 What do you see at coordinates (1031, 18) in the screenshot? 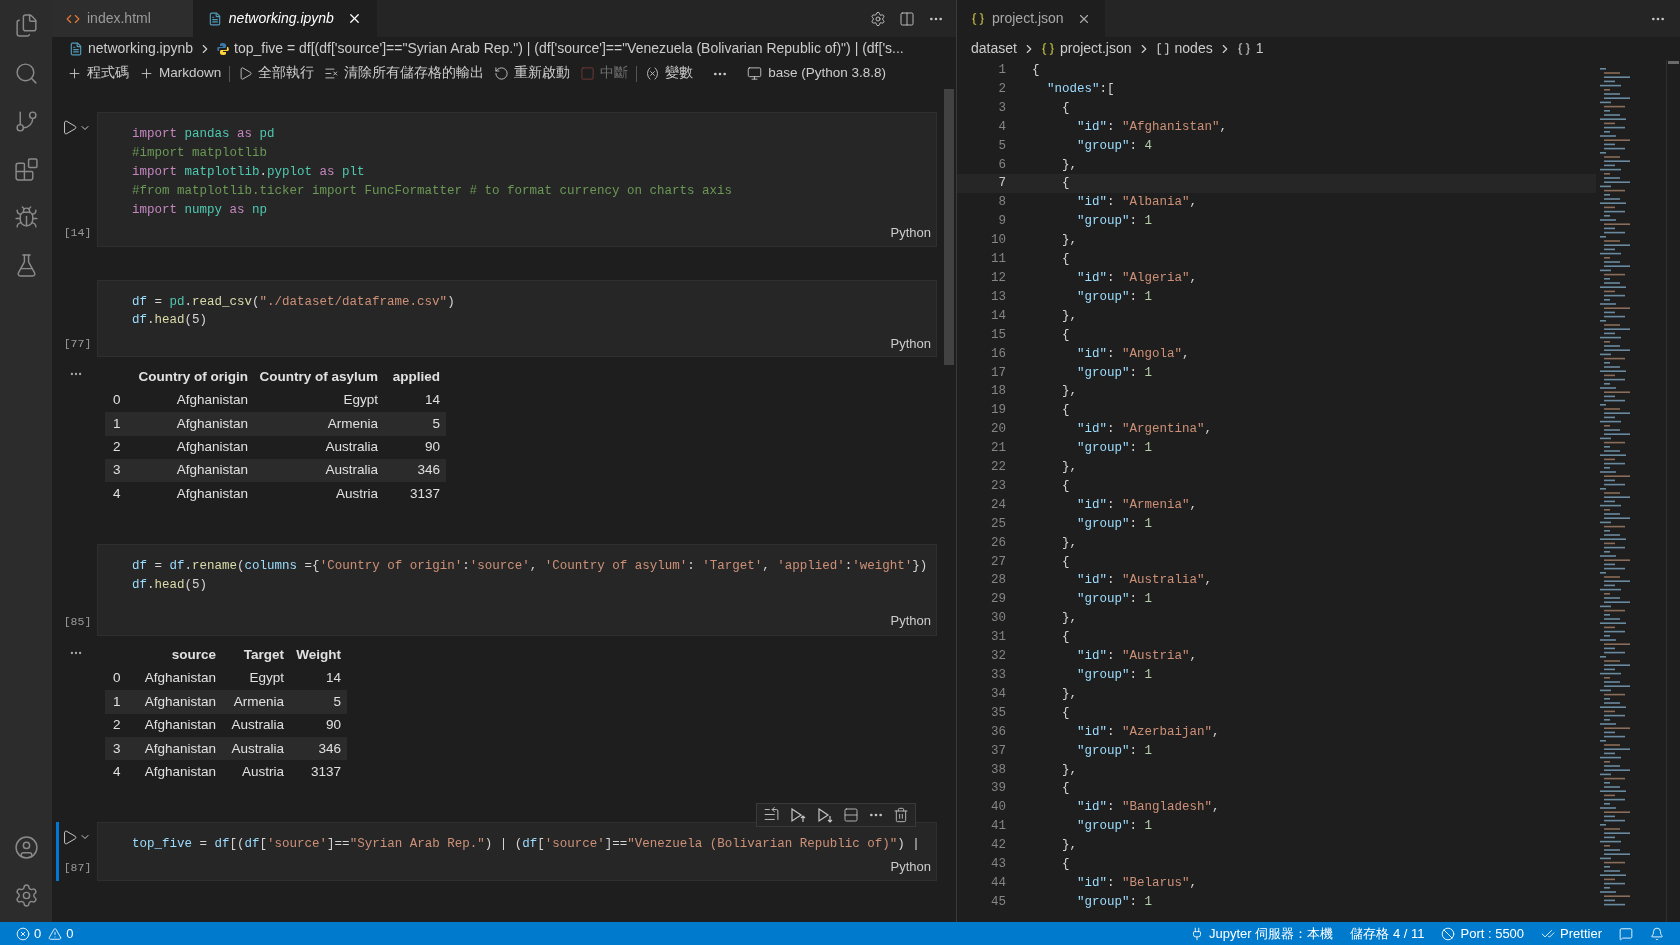
I see `editor-tab: project.json` at bounding box center [1031, 18].